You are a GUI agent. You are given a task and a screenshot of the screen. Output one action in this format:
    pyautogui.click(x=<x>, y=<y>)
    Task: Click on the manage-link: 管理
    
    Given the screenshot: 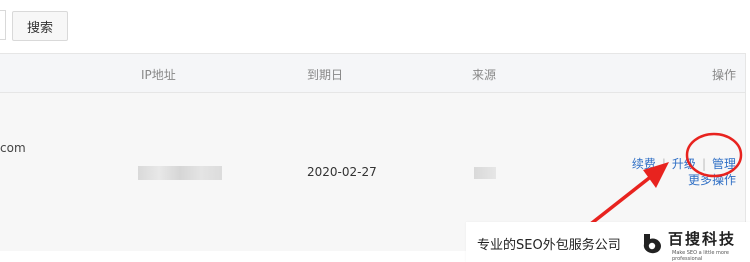 What is the action you would take?
    pyautogui.click(x=724, y=164)
    